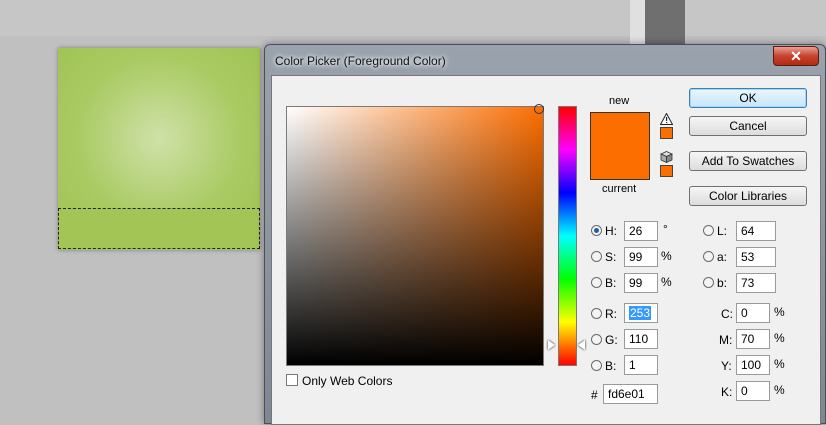 This screenshot has height=425, width=826. Describe the element at coordinates (641, 365) in the screenshot. I see `b-rgb-field: 1` at that location.